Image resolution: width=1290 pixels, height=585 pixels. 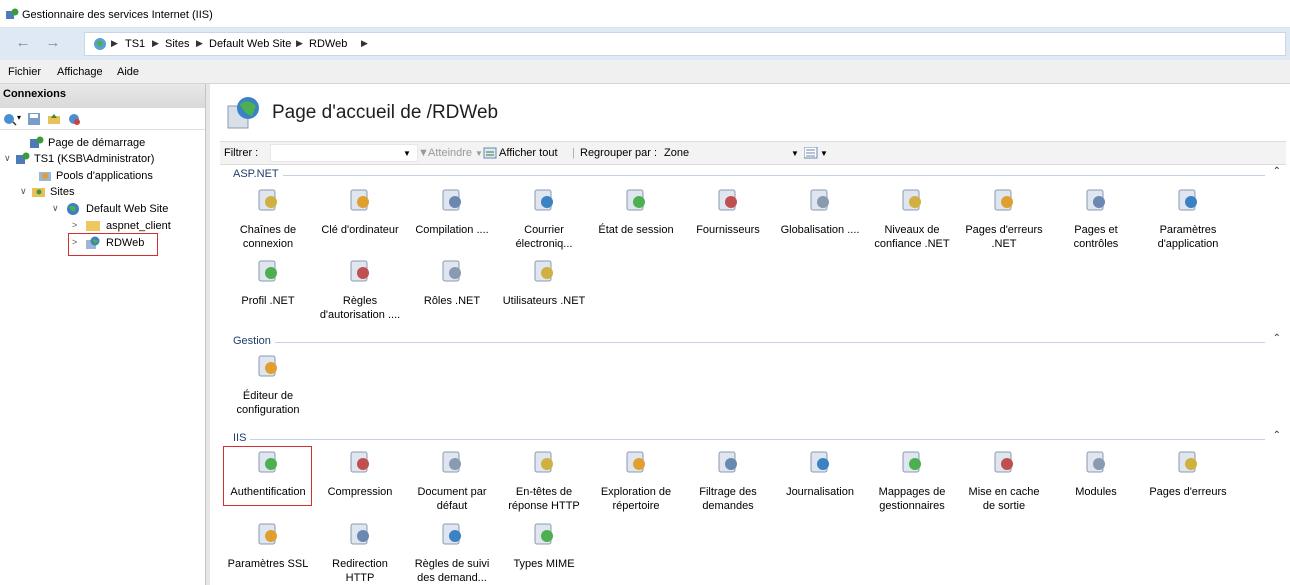 What do you see at coordinates (268, 301) in the screenshot?
I see `feature-label: Profil .NET` at bounding box center [268, 301].